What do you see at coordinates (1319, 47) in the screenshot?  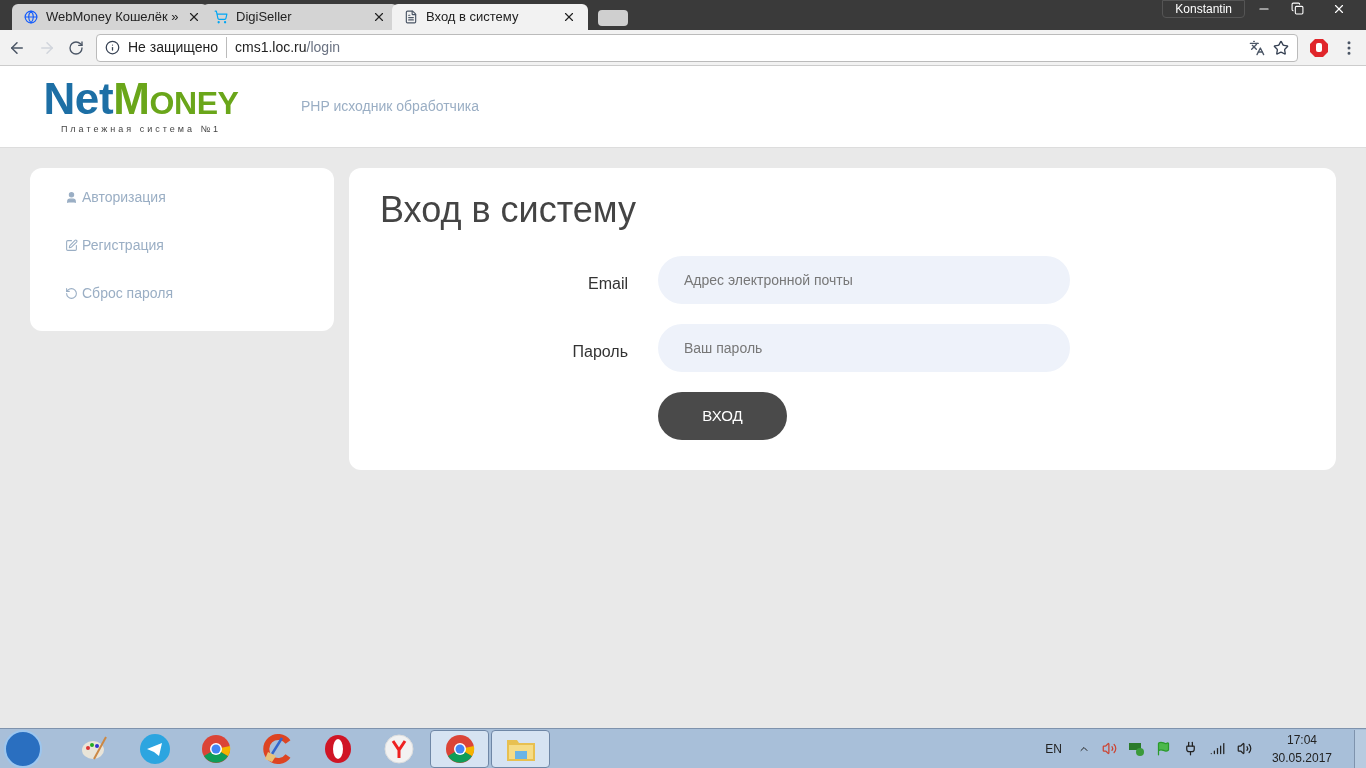 I see `stop-hand-icon` at bounding box center [1319, 47].